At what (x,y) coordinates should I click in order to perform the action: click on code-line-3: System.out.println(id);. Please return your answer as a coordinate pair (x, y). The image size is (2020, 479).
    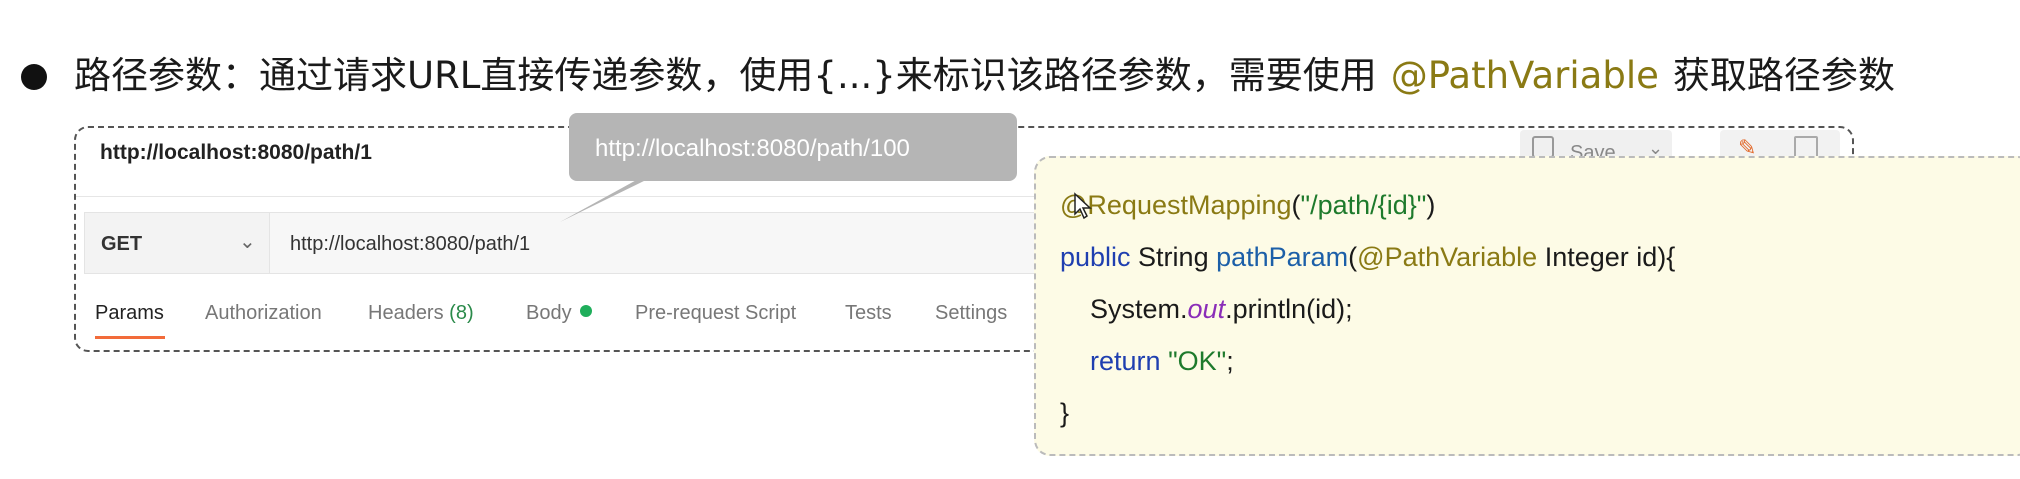
    Looking at the image, I should click on (1221, 309).